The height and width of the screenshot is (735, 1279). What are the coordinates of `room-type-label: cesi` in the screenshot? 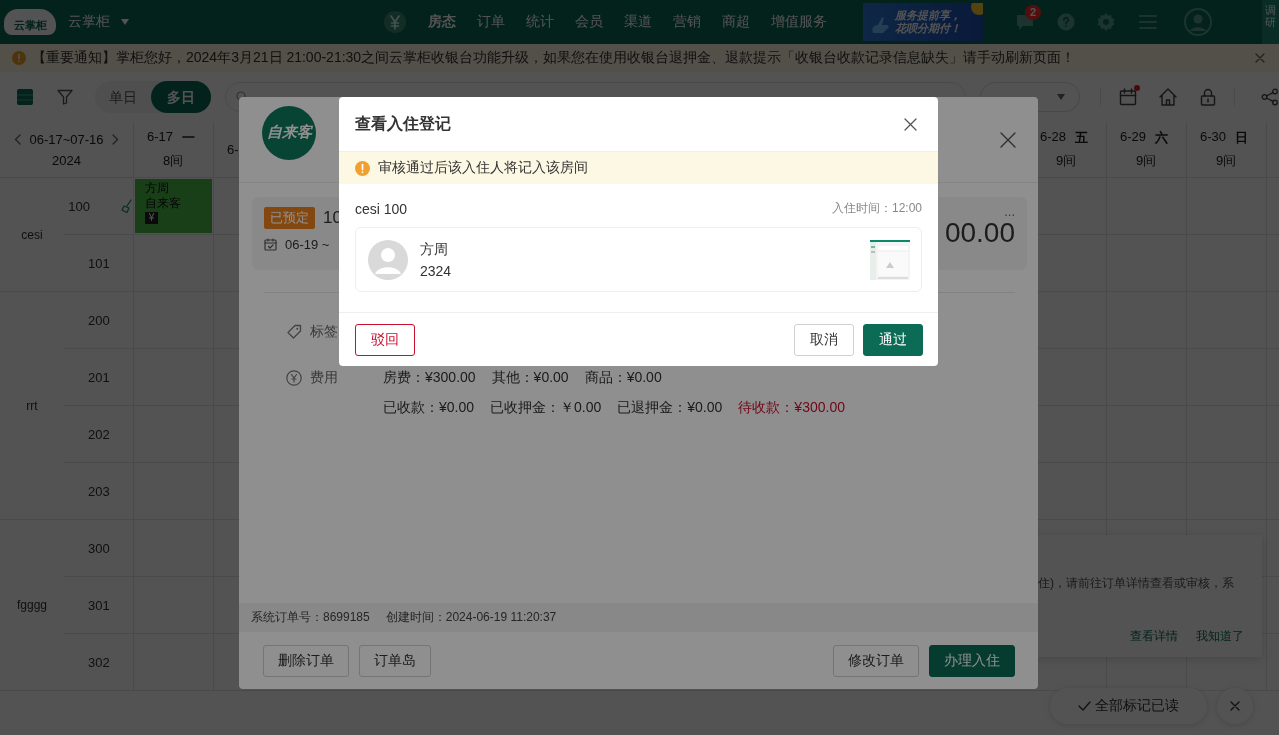 It's located at (32, 234).